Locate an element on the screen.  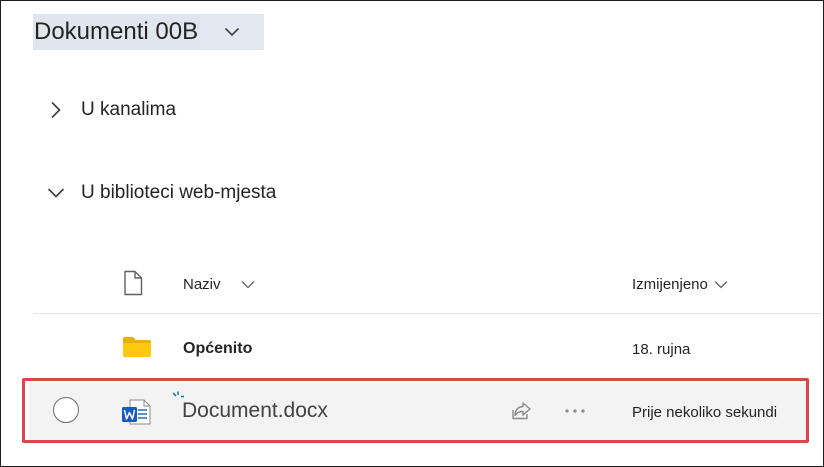
library-title: Dokumenti 00B is located at coordinates (117, 32).